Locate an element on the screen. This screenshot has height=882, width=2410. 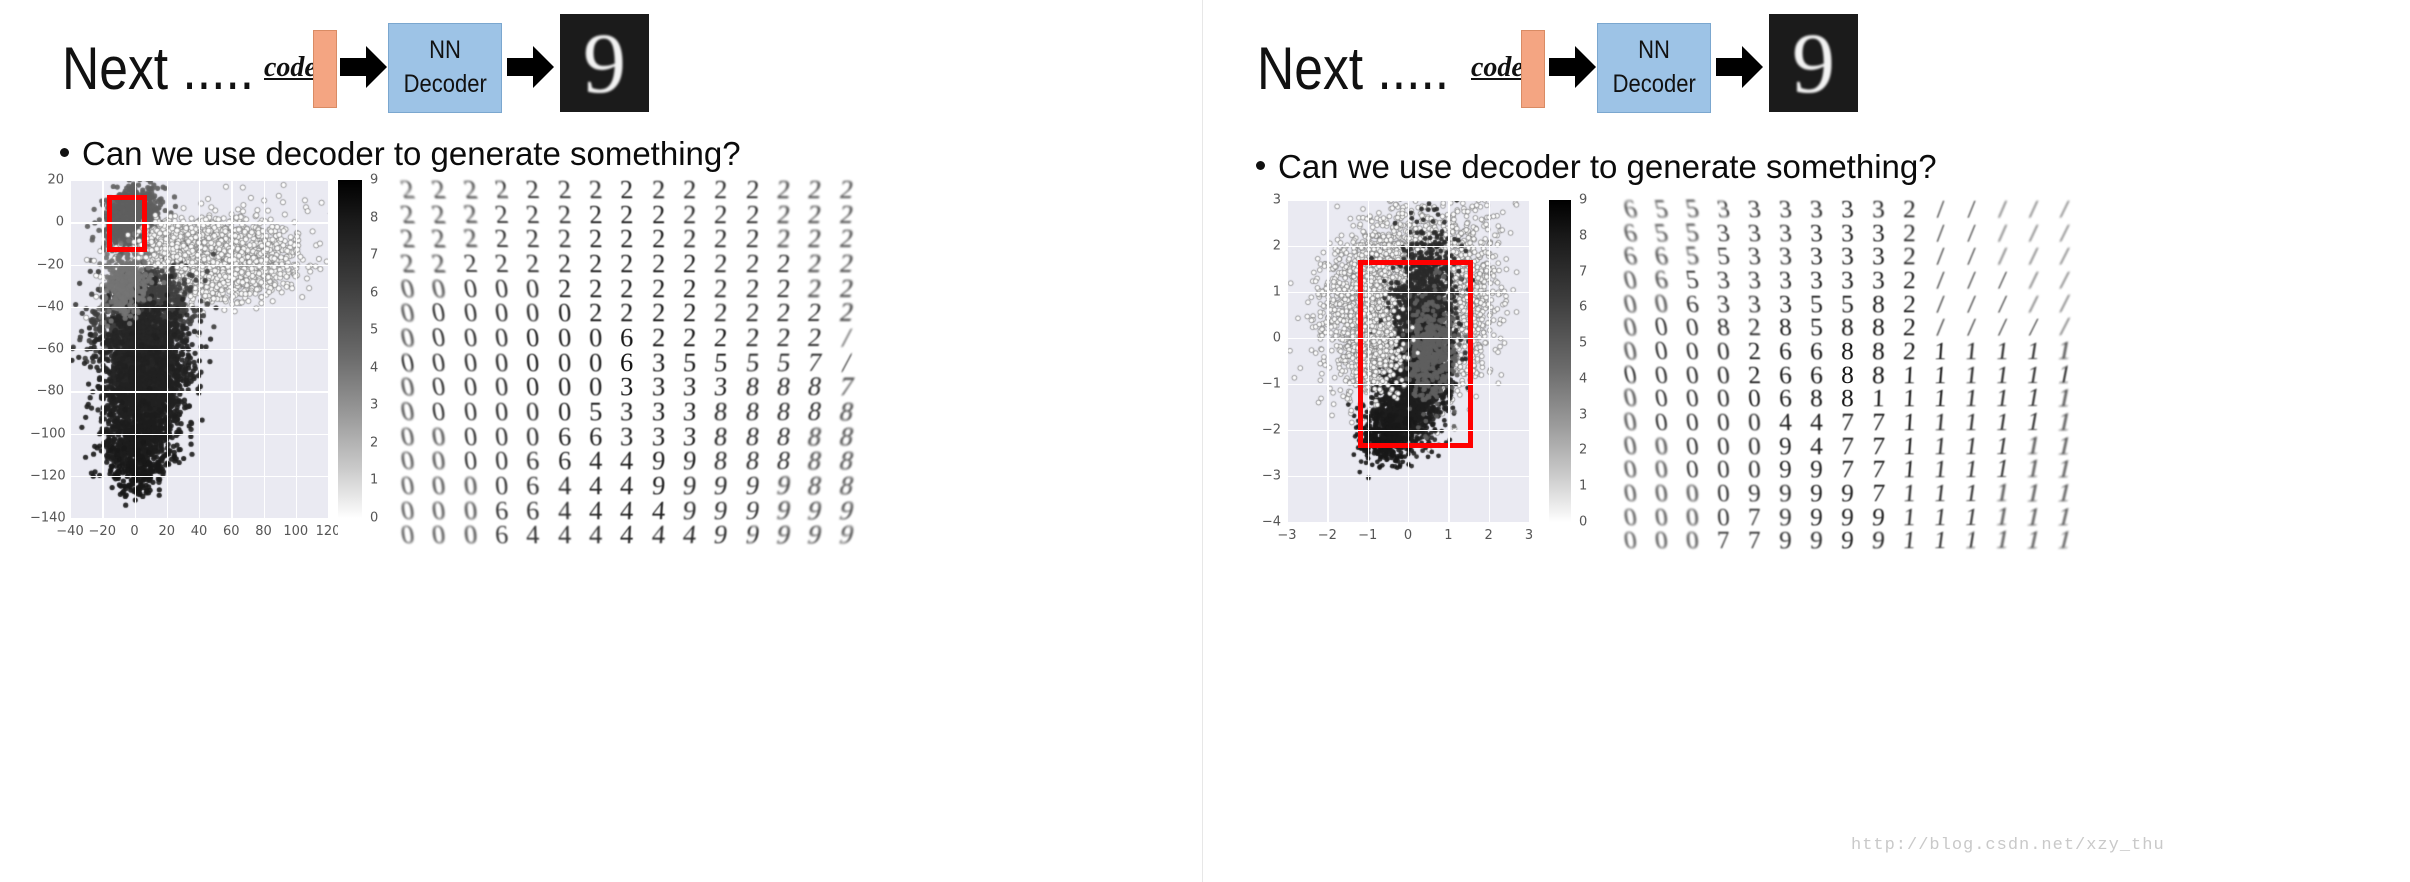
colorbar-tick-label: 1 is located at coordinates (374, 480).